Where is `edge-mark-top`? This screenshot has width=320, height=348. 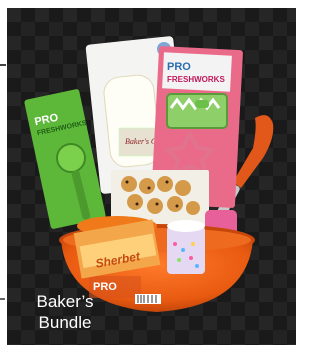 edge-mark-top is located at coordinates (3, 65).